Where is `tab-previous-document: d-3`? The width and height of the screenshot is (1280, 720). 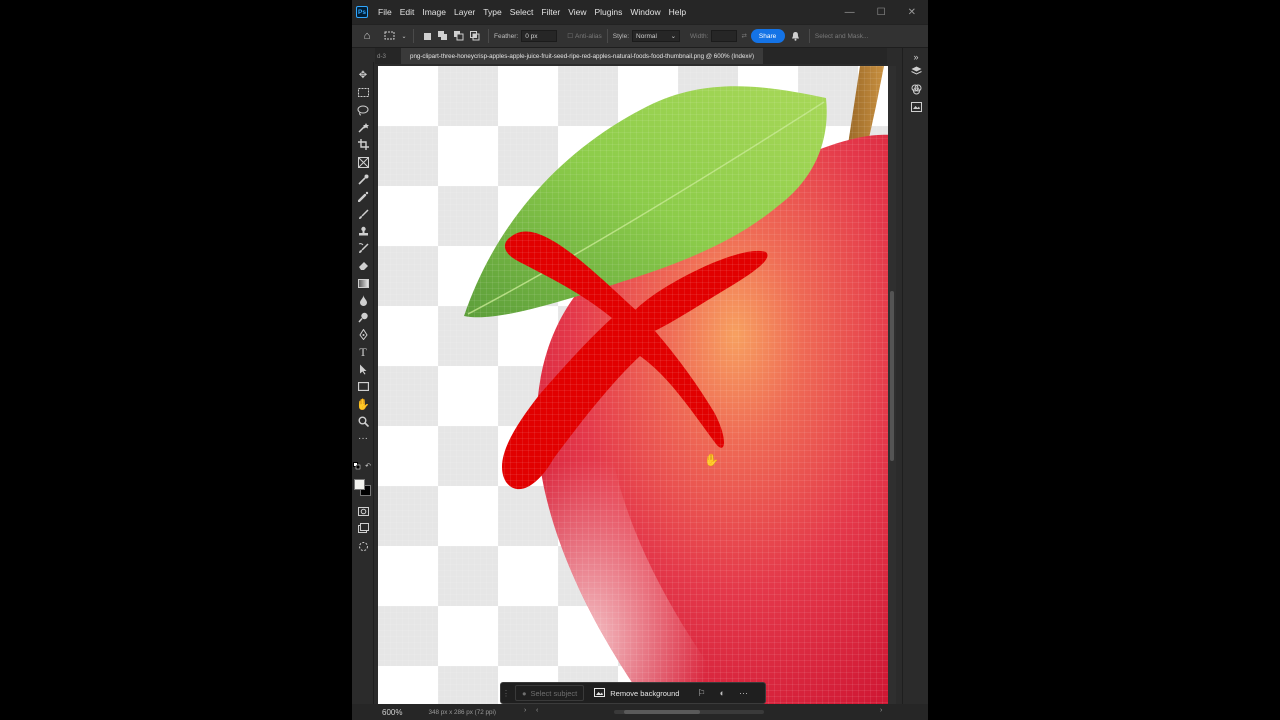 tab-previous-document: d-3 is located at coordinates (388, 56).